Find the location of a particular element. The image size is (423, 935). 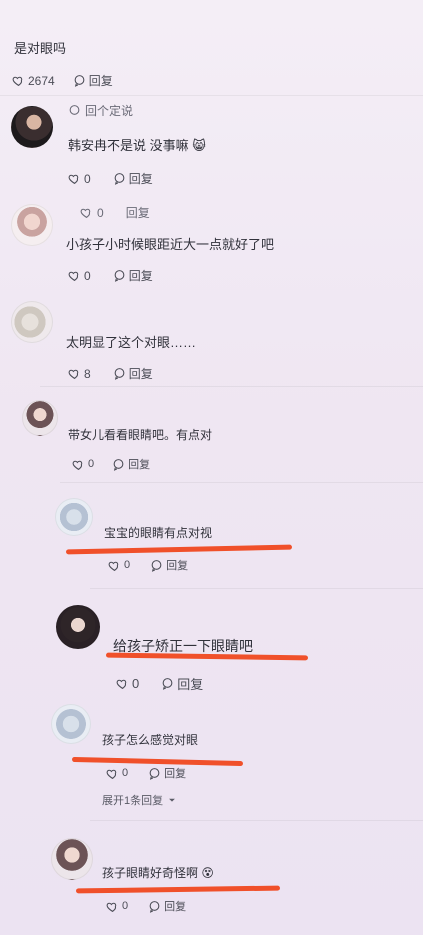

partial-meta: 回个定说 is located at coordinates (100, 110).